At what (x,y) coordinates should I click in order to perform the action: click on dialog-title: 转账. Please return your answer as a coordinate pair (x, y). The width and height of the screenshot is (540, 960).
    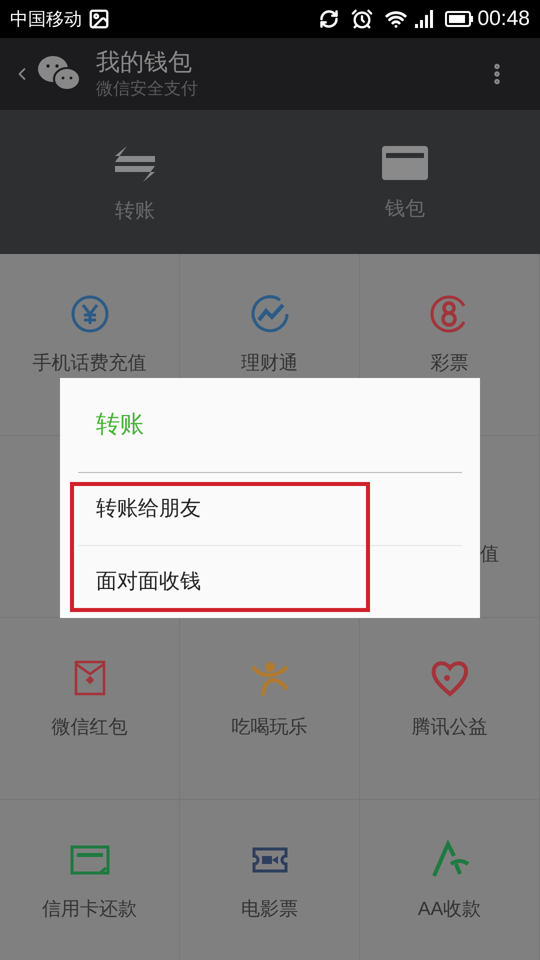
    Looking at the image, I should click on (120, 425).